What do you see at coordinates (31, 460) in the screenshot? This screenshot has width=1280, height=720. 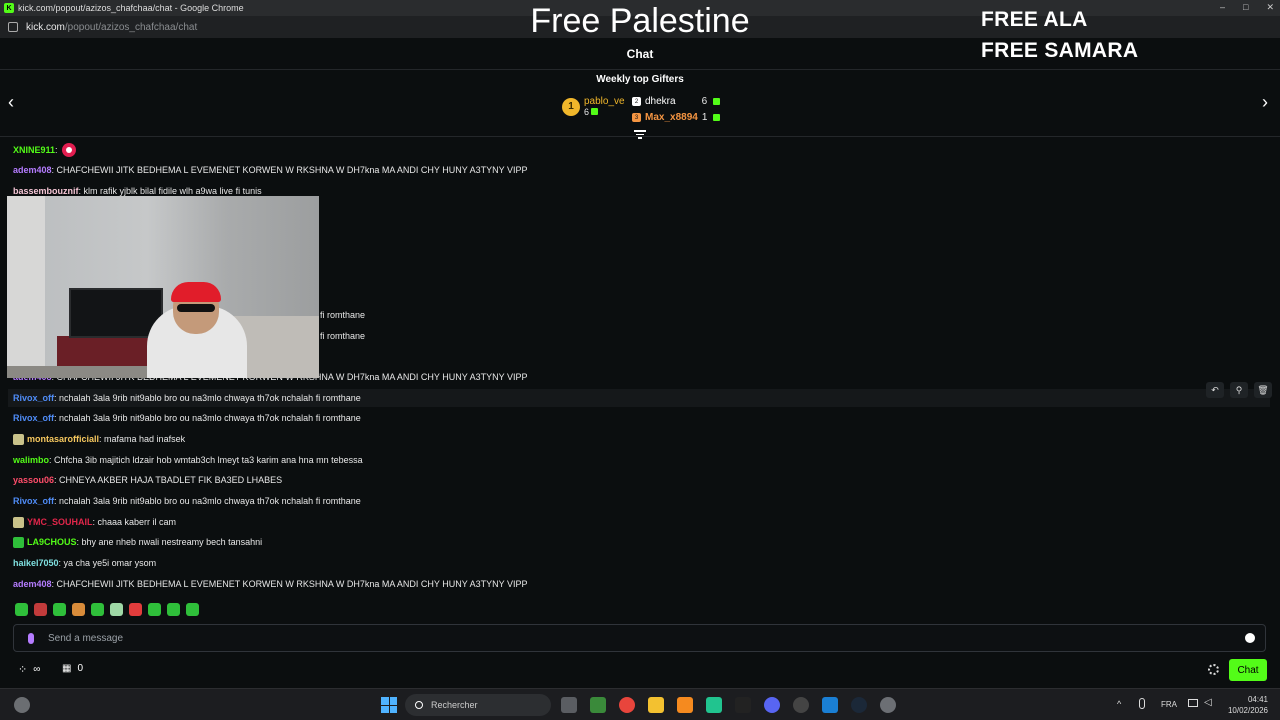 I see `chat-username: walimbo` at bounding box center [31, 460].